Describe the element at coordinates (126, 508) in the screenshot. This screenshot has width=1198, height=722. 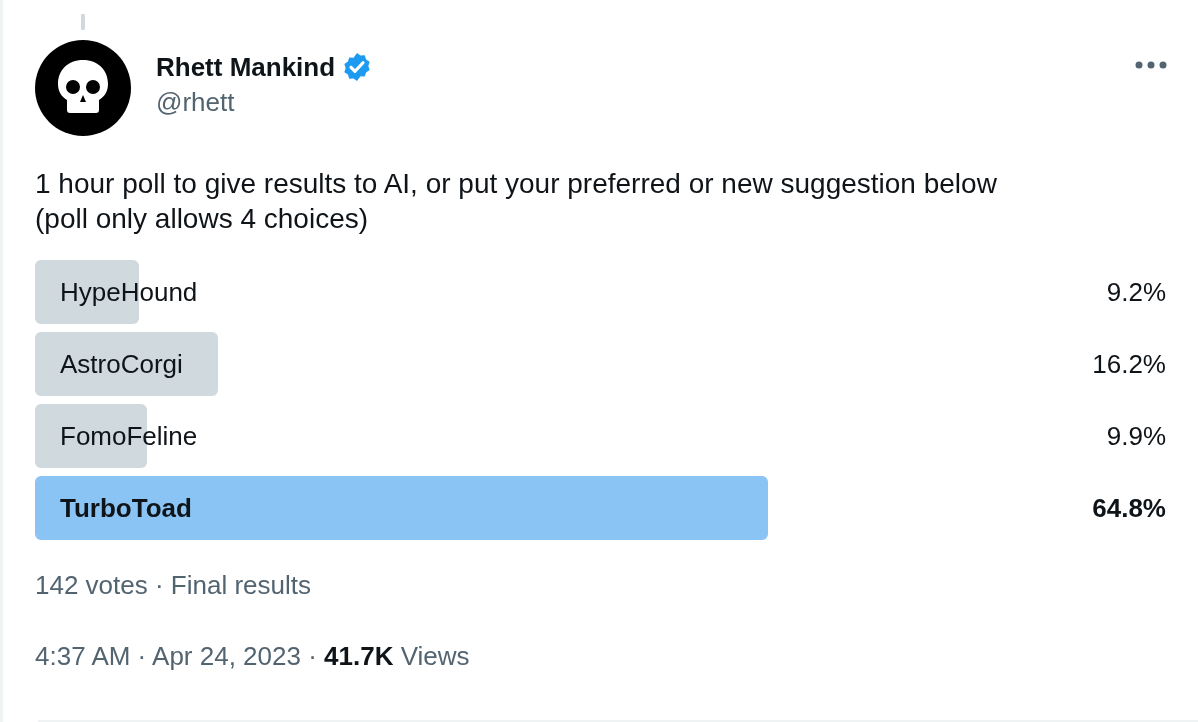
I see `poll-option-label: TurboToad` at that location.